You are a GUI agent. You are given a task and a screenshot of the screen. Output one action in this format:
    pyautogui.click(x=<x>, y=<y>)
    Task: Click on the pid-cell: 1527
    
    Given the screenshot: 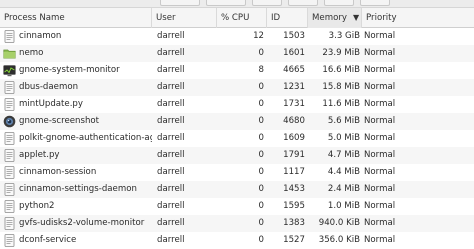 What is the action you would take?
    pyautogui.click(x=294, y=240)
    